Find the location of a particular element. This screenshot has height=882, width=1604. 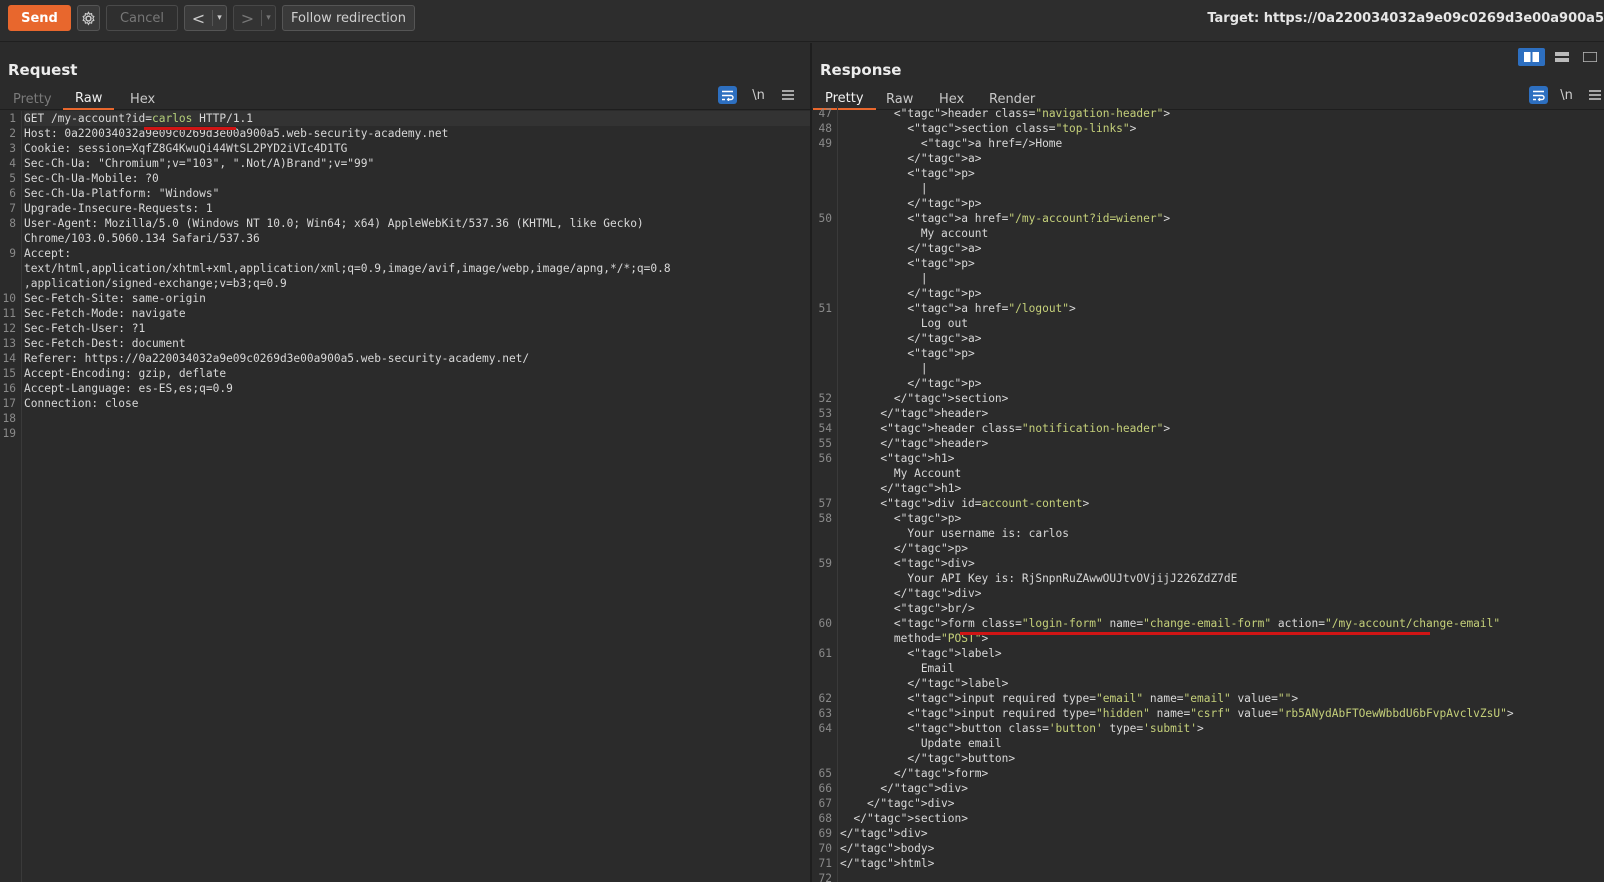

layout-tabs-icon is located at coordinates (1589, 57).